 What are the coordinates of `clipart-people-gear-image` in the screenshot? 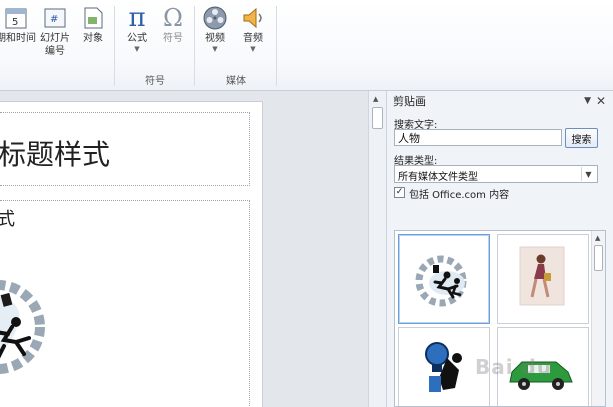 It's located at (441, 281).